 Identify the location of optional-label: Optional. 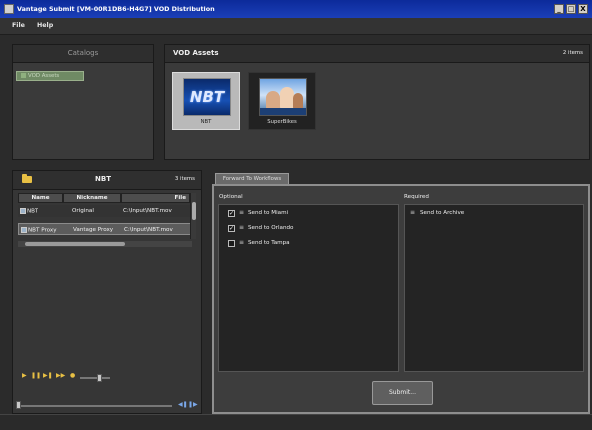
(231, 197).